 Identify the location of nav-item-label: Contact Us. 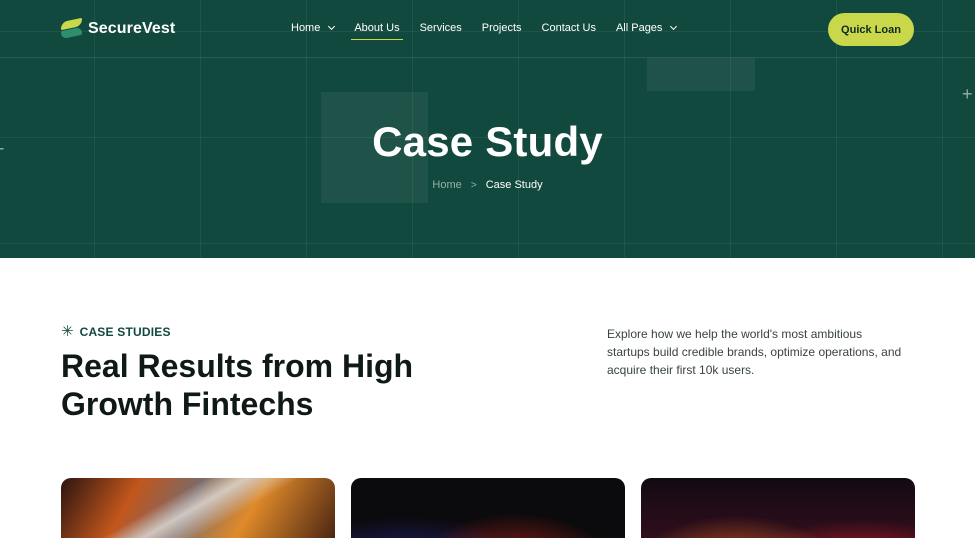
(568, 28).